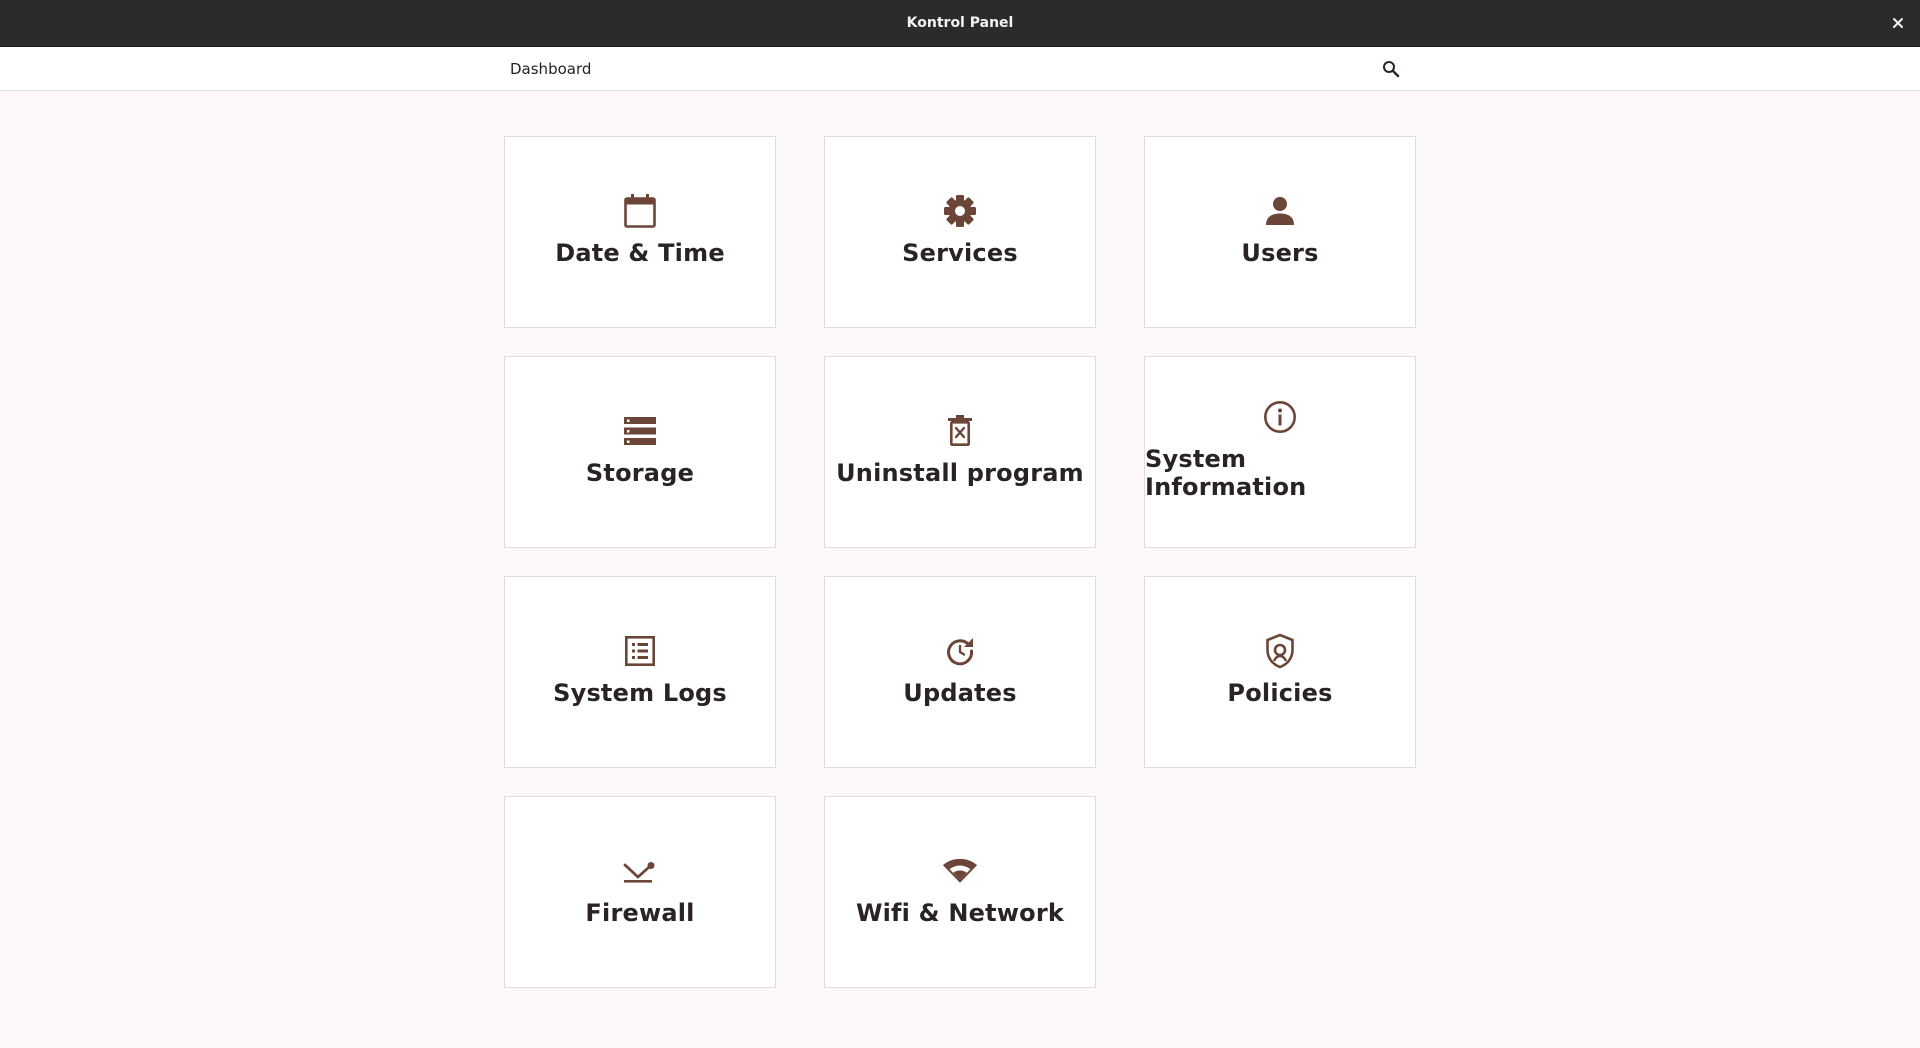 This screenshot has height=1048, width=1920. Describe the element at coordinates (960, 913) in the screenshot. I see `tile-label: Wifi & Network` at that location.